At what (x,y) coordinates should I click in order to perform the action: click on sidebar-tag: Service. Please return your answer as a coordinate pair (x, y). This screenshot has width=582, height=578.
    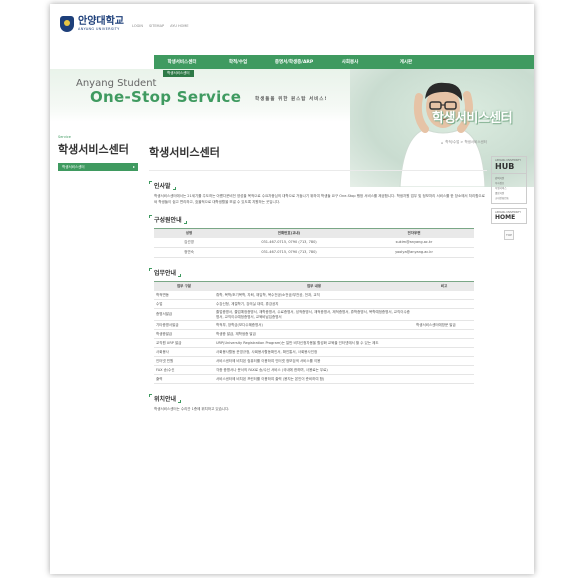
    Looking at the image, I should click on (64, 137).